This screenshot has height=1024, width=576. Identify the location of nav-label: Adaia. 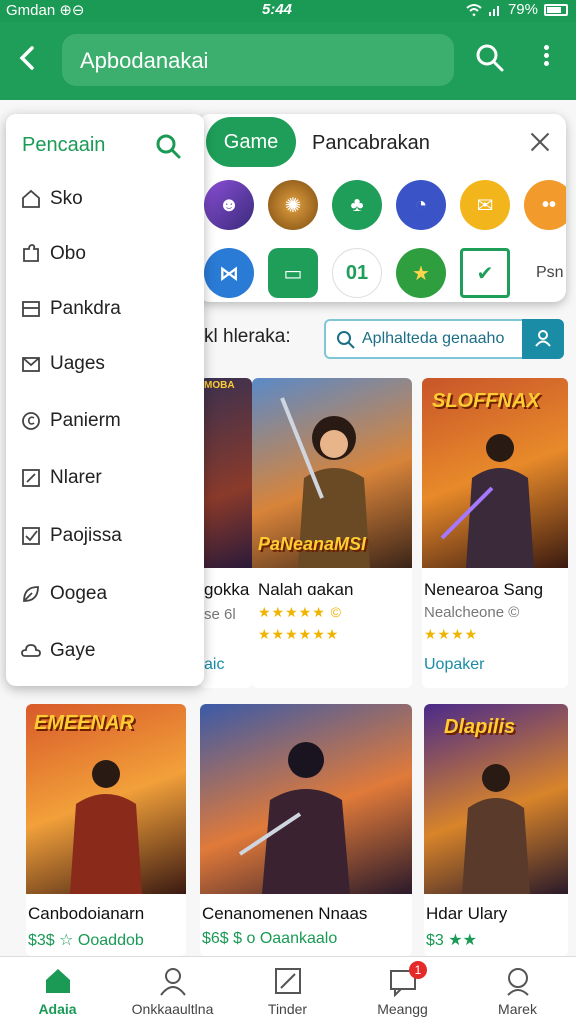
(57, 1009).